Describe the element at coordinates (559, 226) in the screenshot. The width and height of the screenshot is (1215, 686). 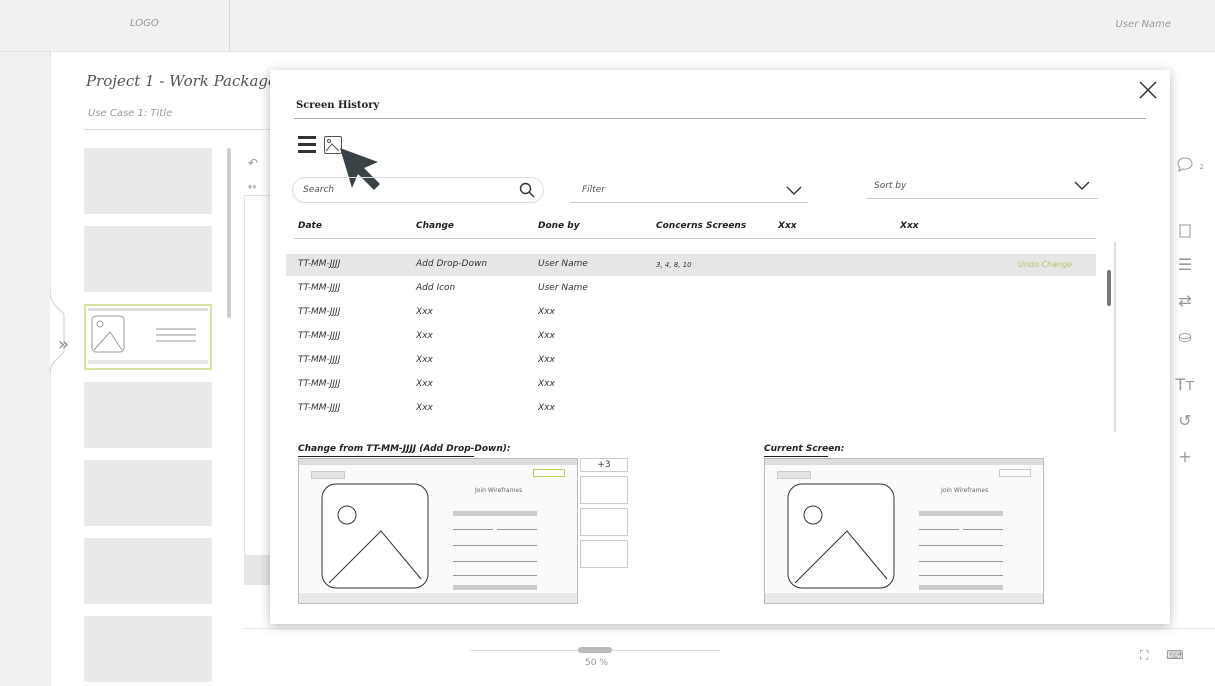
I see `column-header-done-by: Done by` at that location.